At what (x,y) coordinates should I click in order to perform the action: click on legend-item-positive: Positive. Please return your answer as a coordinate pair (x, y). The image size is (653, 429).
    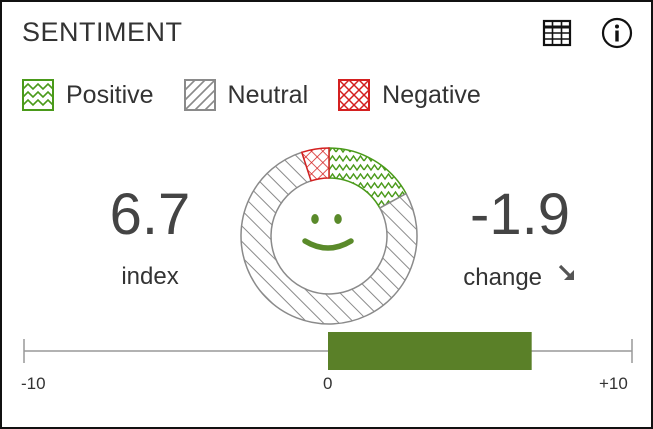
    Looking at the image, I should click on (88, 95).